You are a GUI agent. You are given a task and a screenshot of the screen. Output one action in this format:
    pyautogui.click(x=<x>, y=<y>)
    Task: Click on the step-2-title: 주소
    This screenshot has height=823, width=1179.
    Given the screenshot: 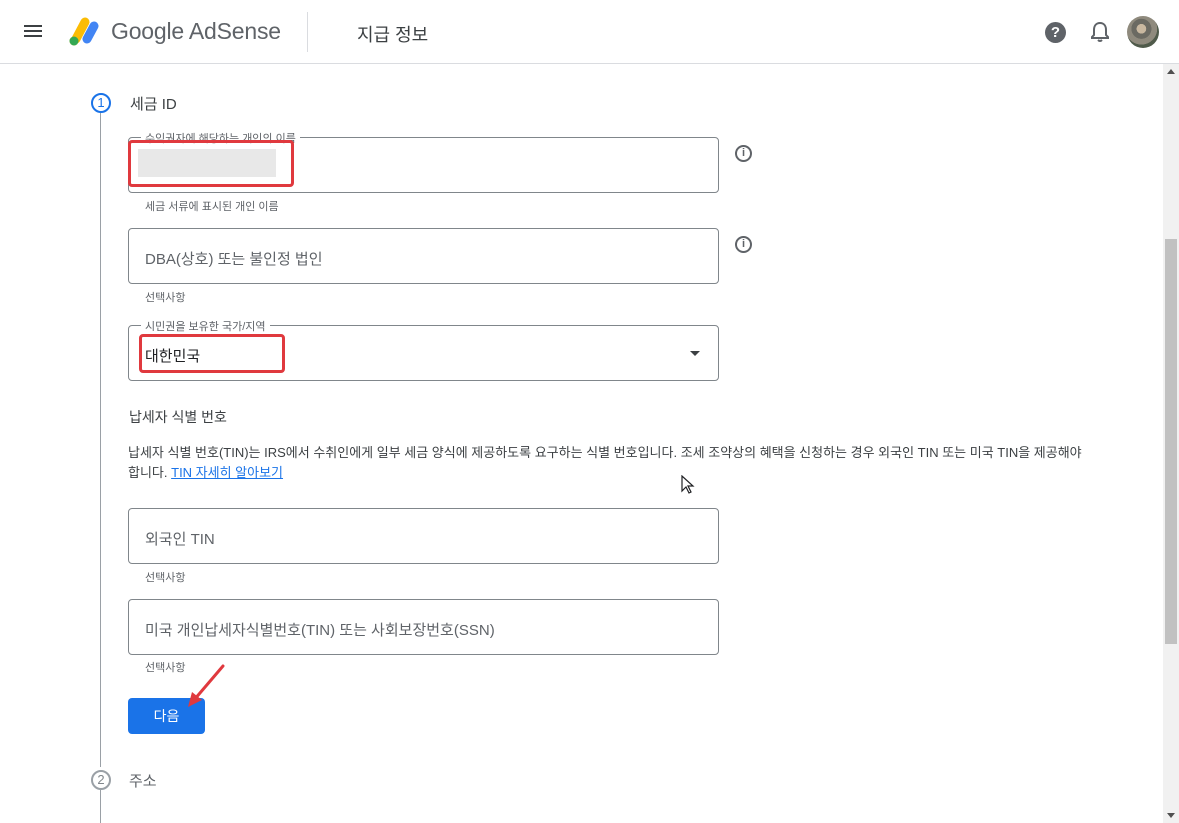 What is the action you would take?
    pyautogui.click(x=143, y=780)
    